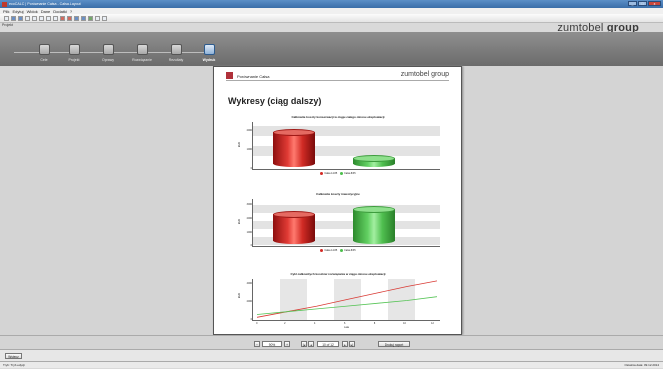  I want to click on preview-icon, so click(34, 18).